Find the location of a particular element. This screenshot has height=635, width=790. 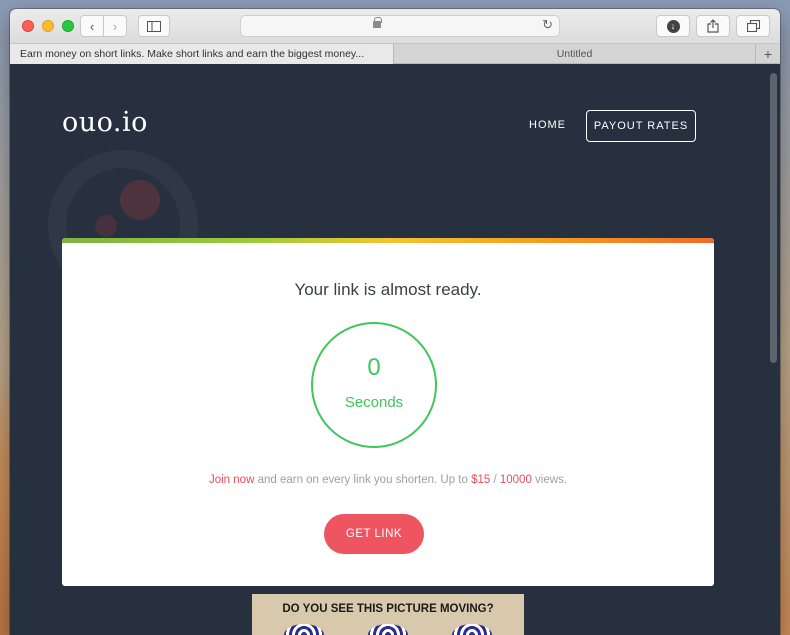

nav-payout-rates-button: PAYOUT RATES is located at coordinates (641, 126).